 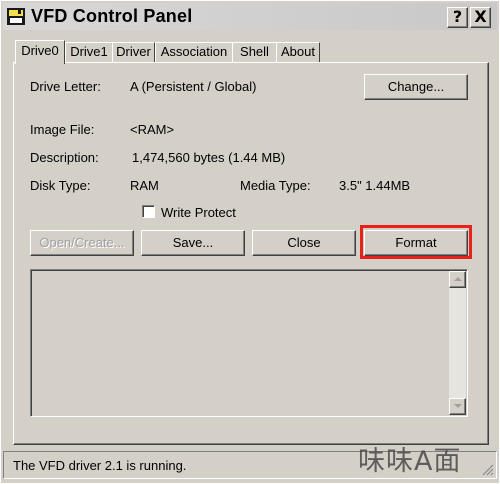 I want to click on window-title: VFD Control Panel, so click(x=112, y=16).